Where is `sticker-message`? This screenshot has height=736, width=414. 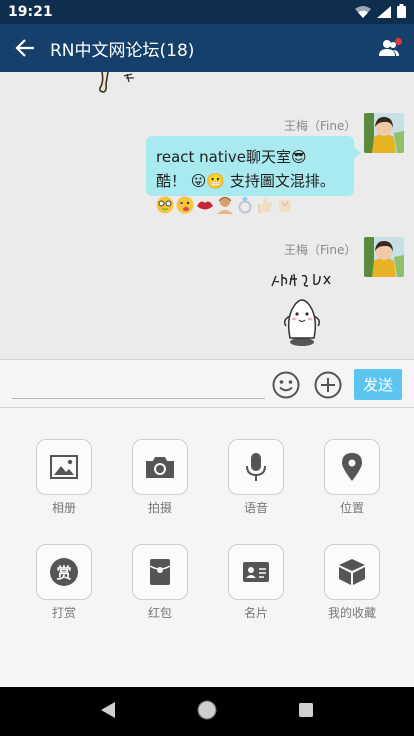 sticker-message is located at coordinates (304, 311).